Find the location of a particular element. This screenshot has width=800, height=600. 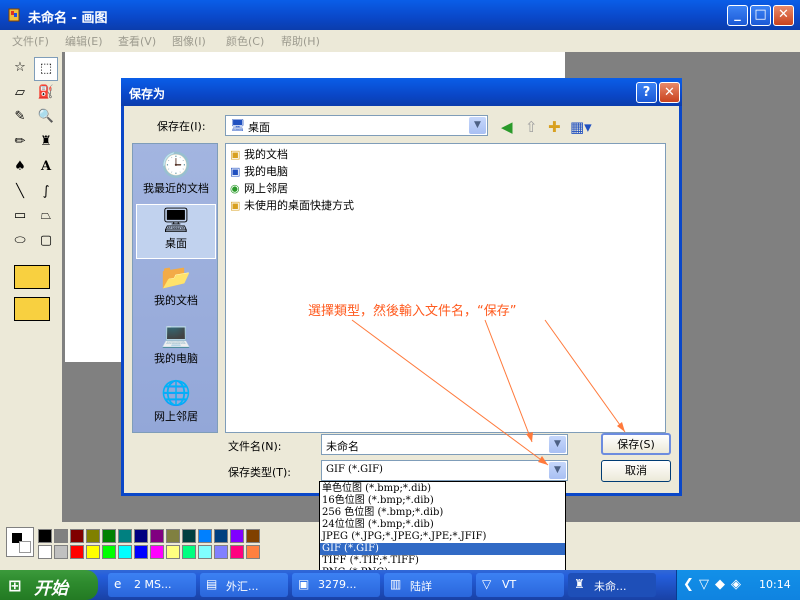

up-folder-icon: ⇧ is located at coordinates (531, 127).